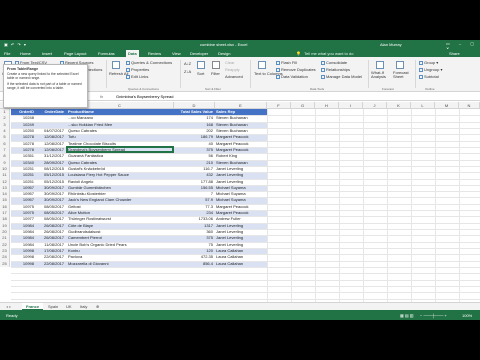 The width and height of the screenshot is (480, 360). I want to click on tell-me-box: 💡 Tell me what you want to do, so click(325, 53).